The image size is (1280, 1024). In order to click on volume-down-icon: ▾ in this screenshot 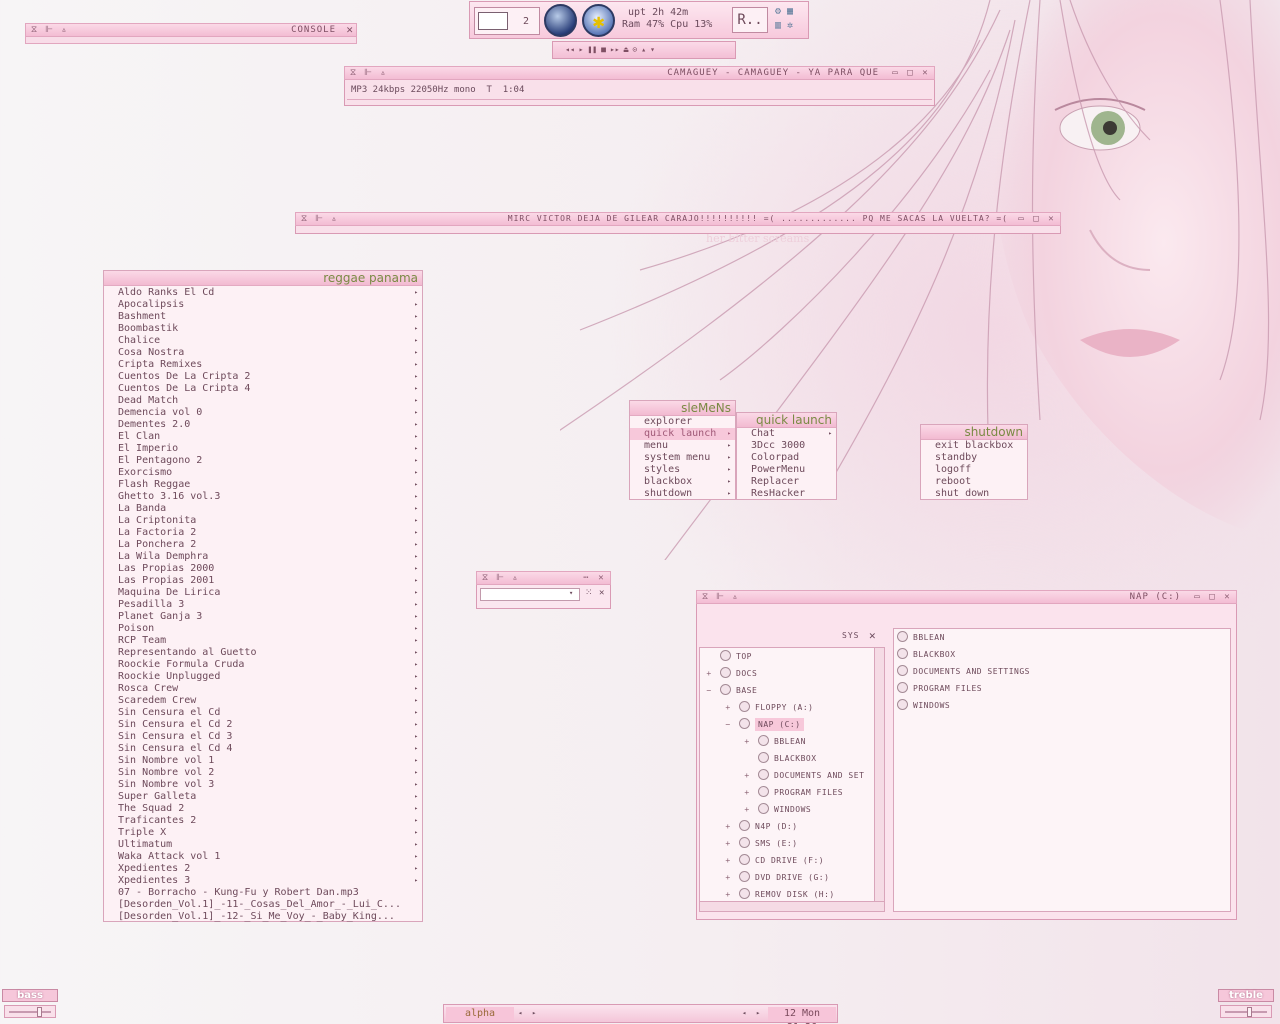, I will do `click(652, 50)`.